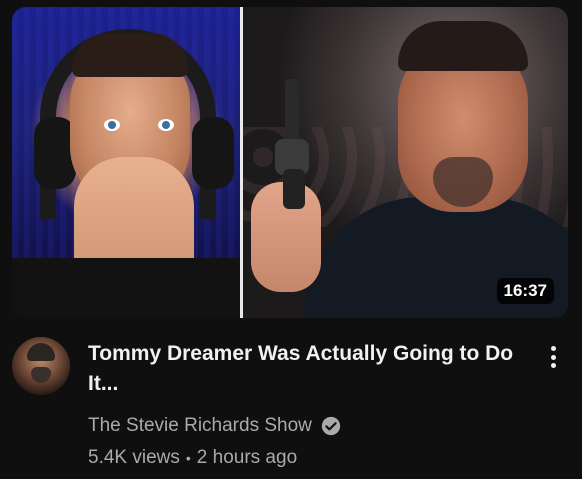  I want to click on view-count: 5.4K views, so click(134, 457).